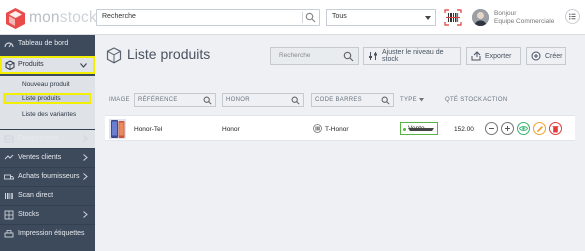  I want to click on barcode-scan-icon, so click(453, 17).